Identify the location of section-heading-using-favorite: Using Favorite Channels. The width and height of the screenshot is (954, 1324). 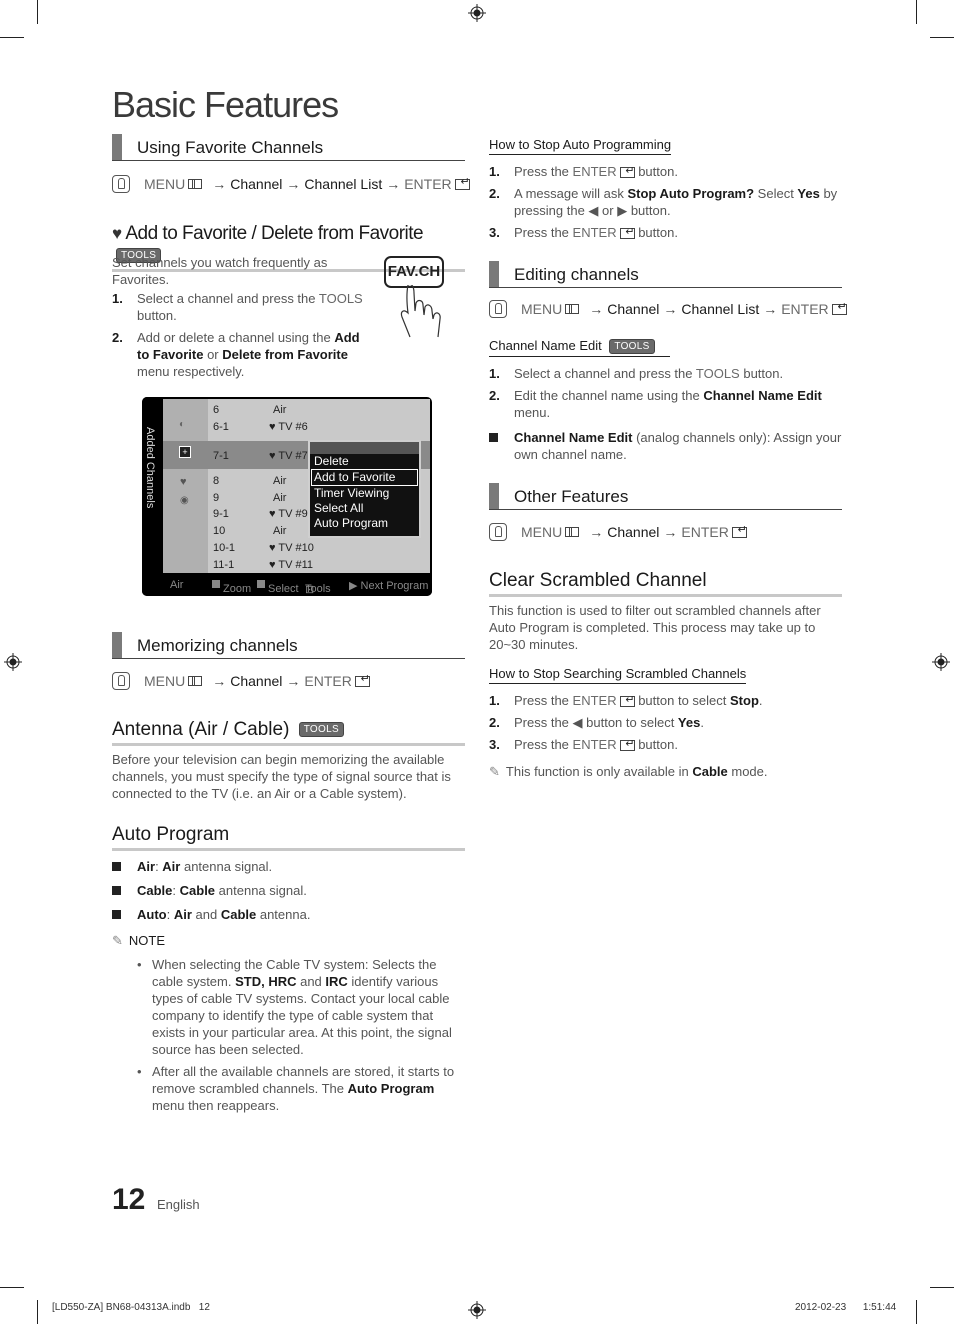
(288, 147).